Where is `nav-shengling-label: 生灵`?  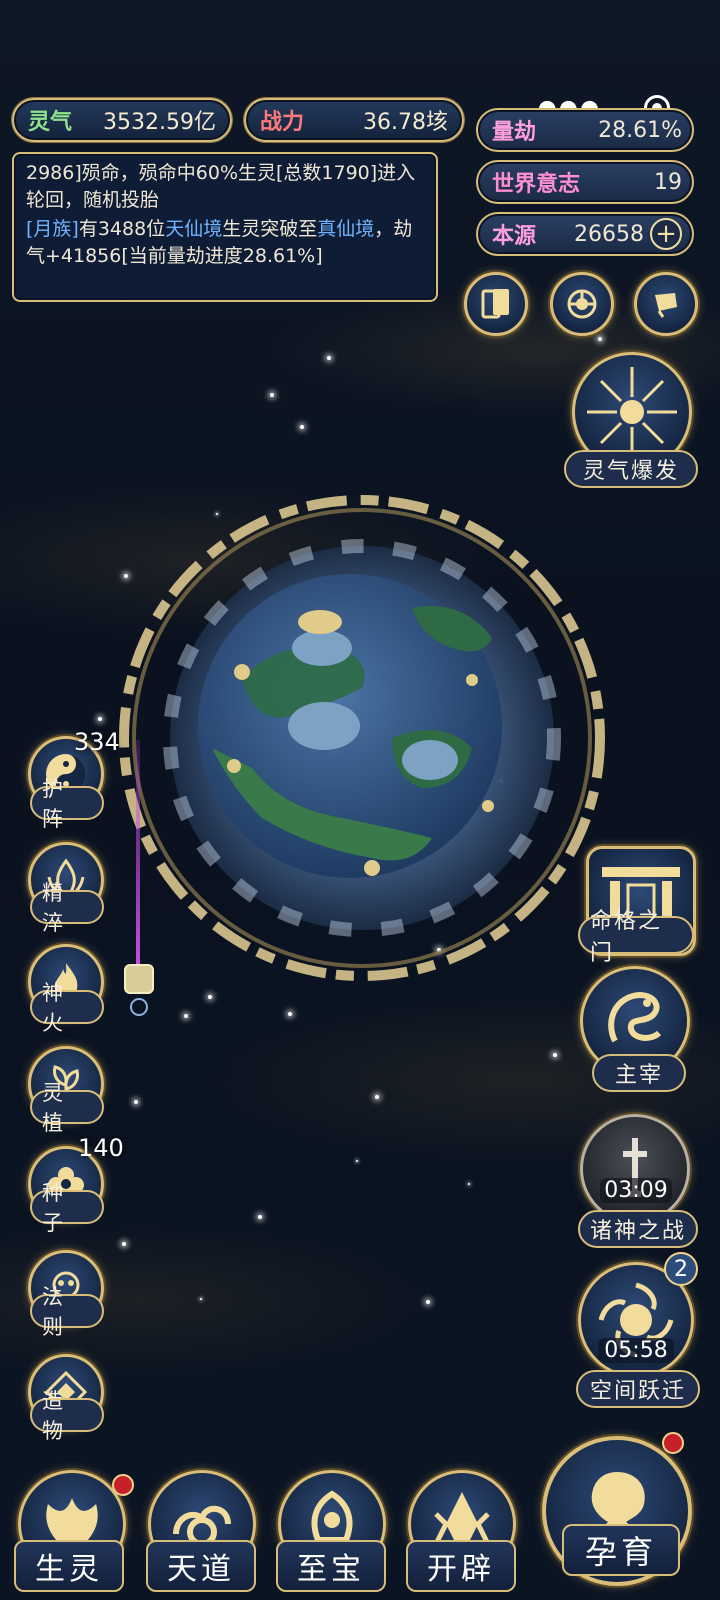 nav-shengling-label: 生灵 is located at coordinates (69, 1566).